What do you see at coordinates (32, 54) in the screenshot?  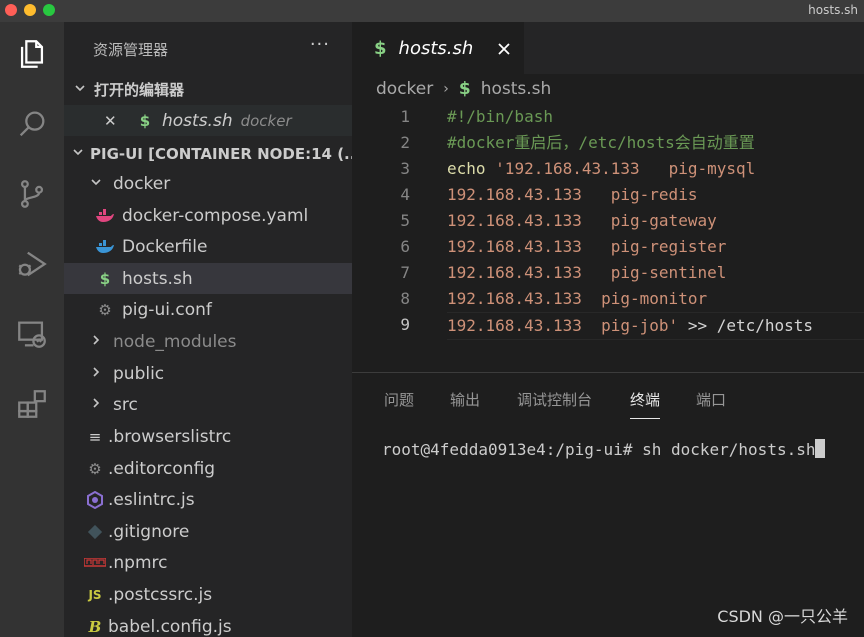 I see `files-icon` at bounding box center [32, 54].